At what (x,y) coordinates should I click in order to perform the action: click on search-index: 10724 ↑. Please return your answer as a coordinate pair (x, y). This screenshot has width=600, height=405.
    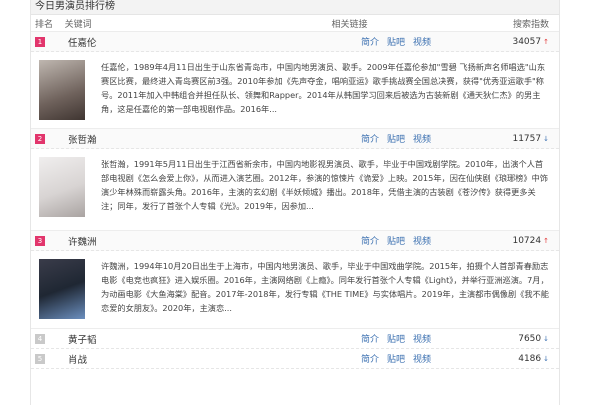
    Looking at the image, I should click on (530, 241).